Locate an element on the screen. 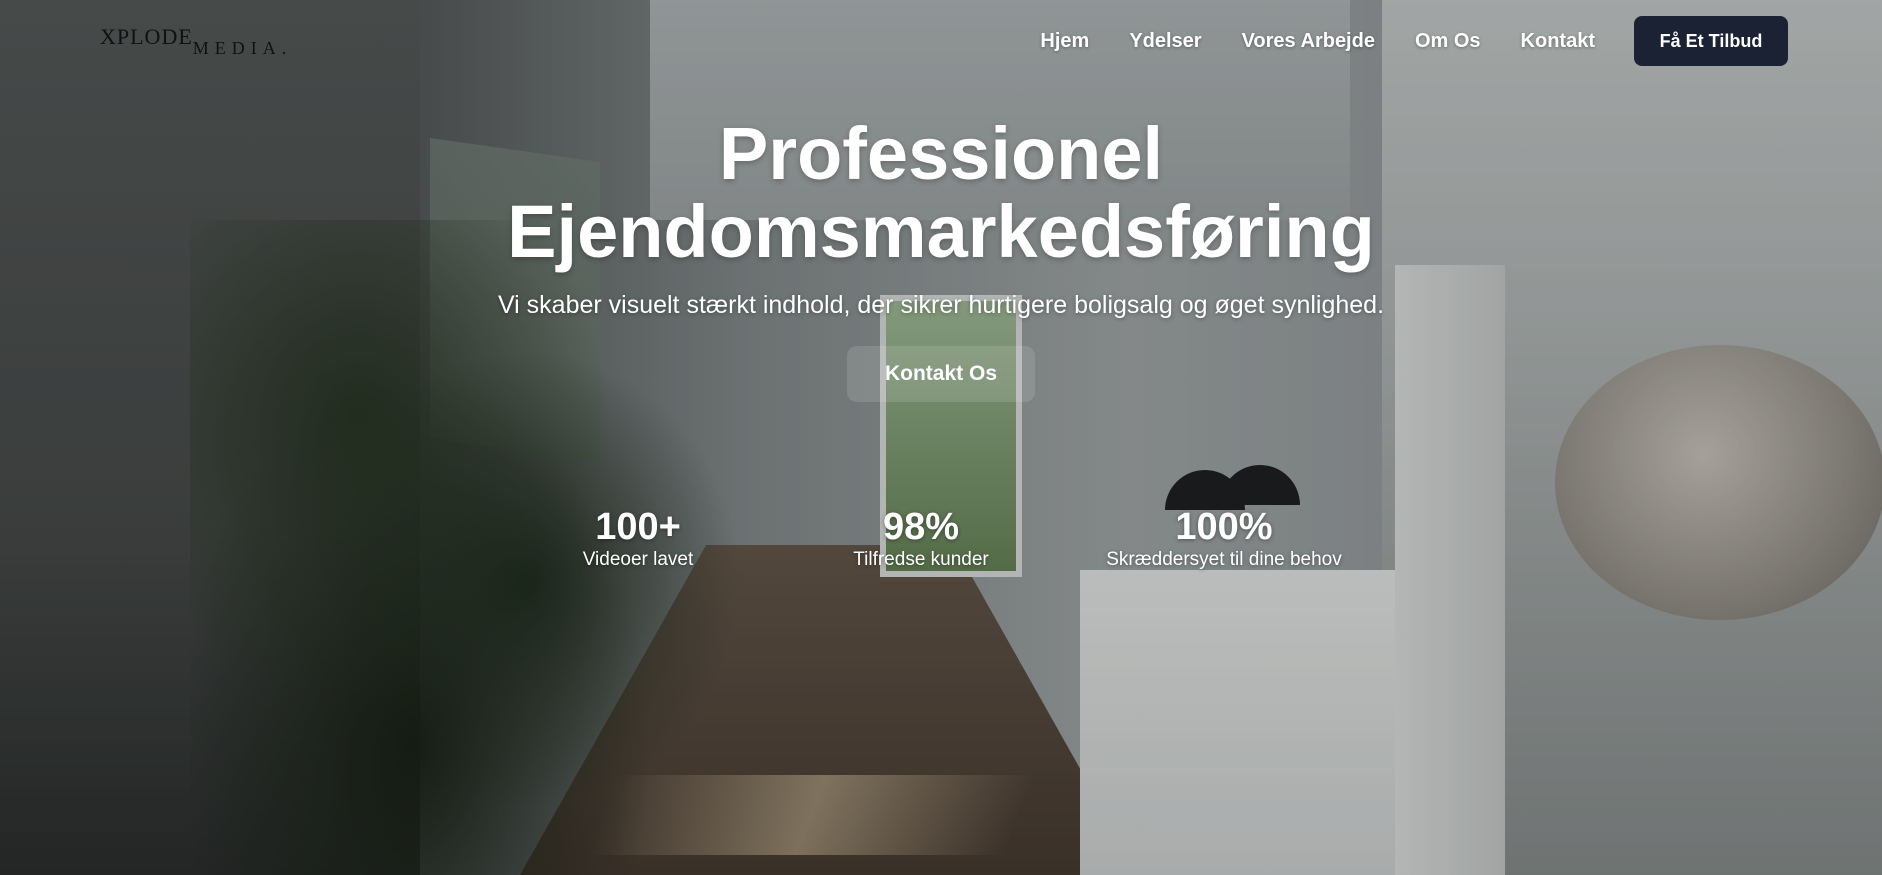  nav-link-vores-arbejde: Vores Arbejde is located at coordinates (1308, 41).